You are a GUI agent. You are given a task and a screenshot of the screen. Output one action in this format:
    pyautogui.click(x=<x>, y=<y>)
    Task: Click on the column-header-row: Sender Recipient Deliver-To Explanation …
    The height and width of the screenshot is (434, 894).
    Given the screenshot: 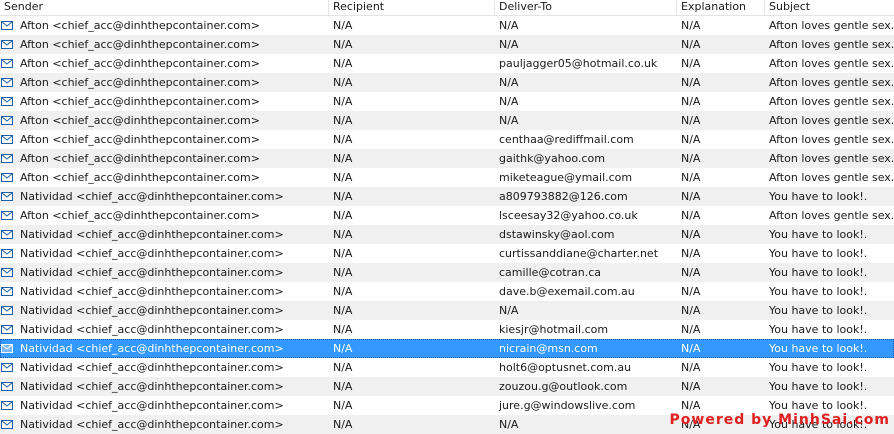 What is the action you would take?
    pyautogui.click(x=447, y=8)
    